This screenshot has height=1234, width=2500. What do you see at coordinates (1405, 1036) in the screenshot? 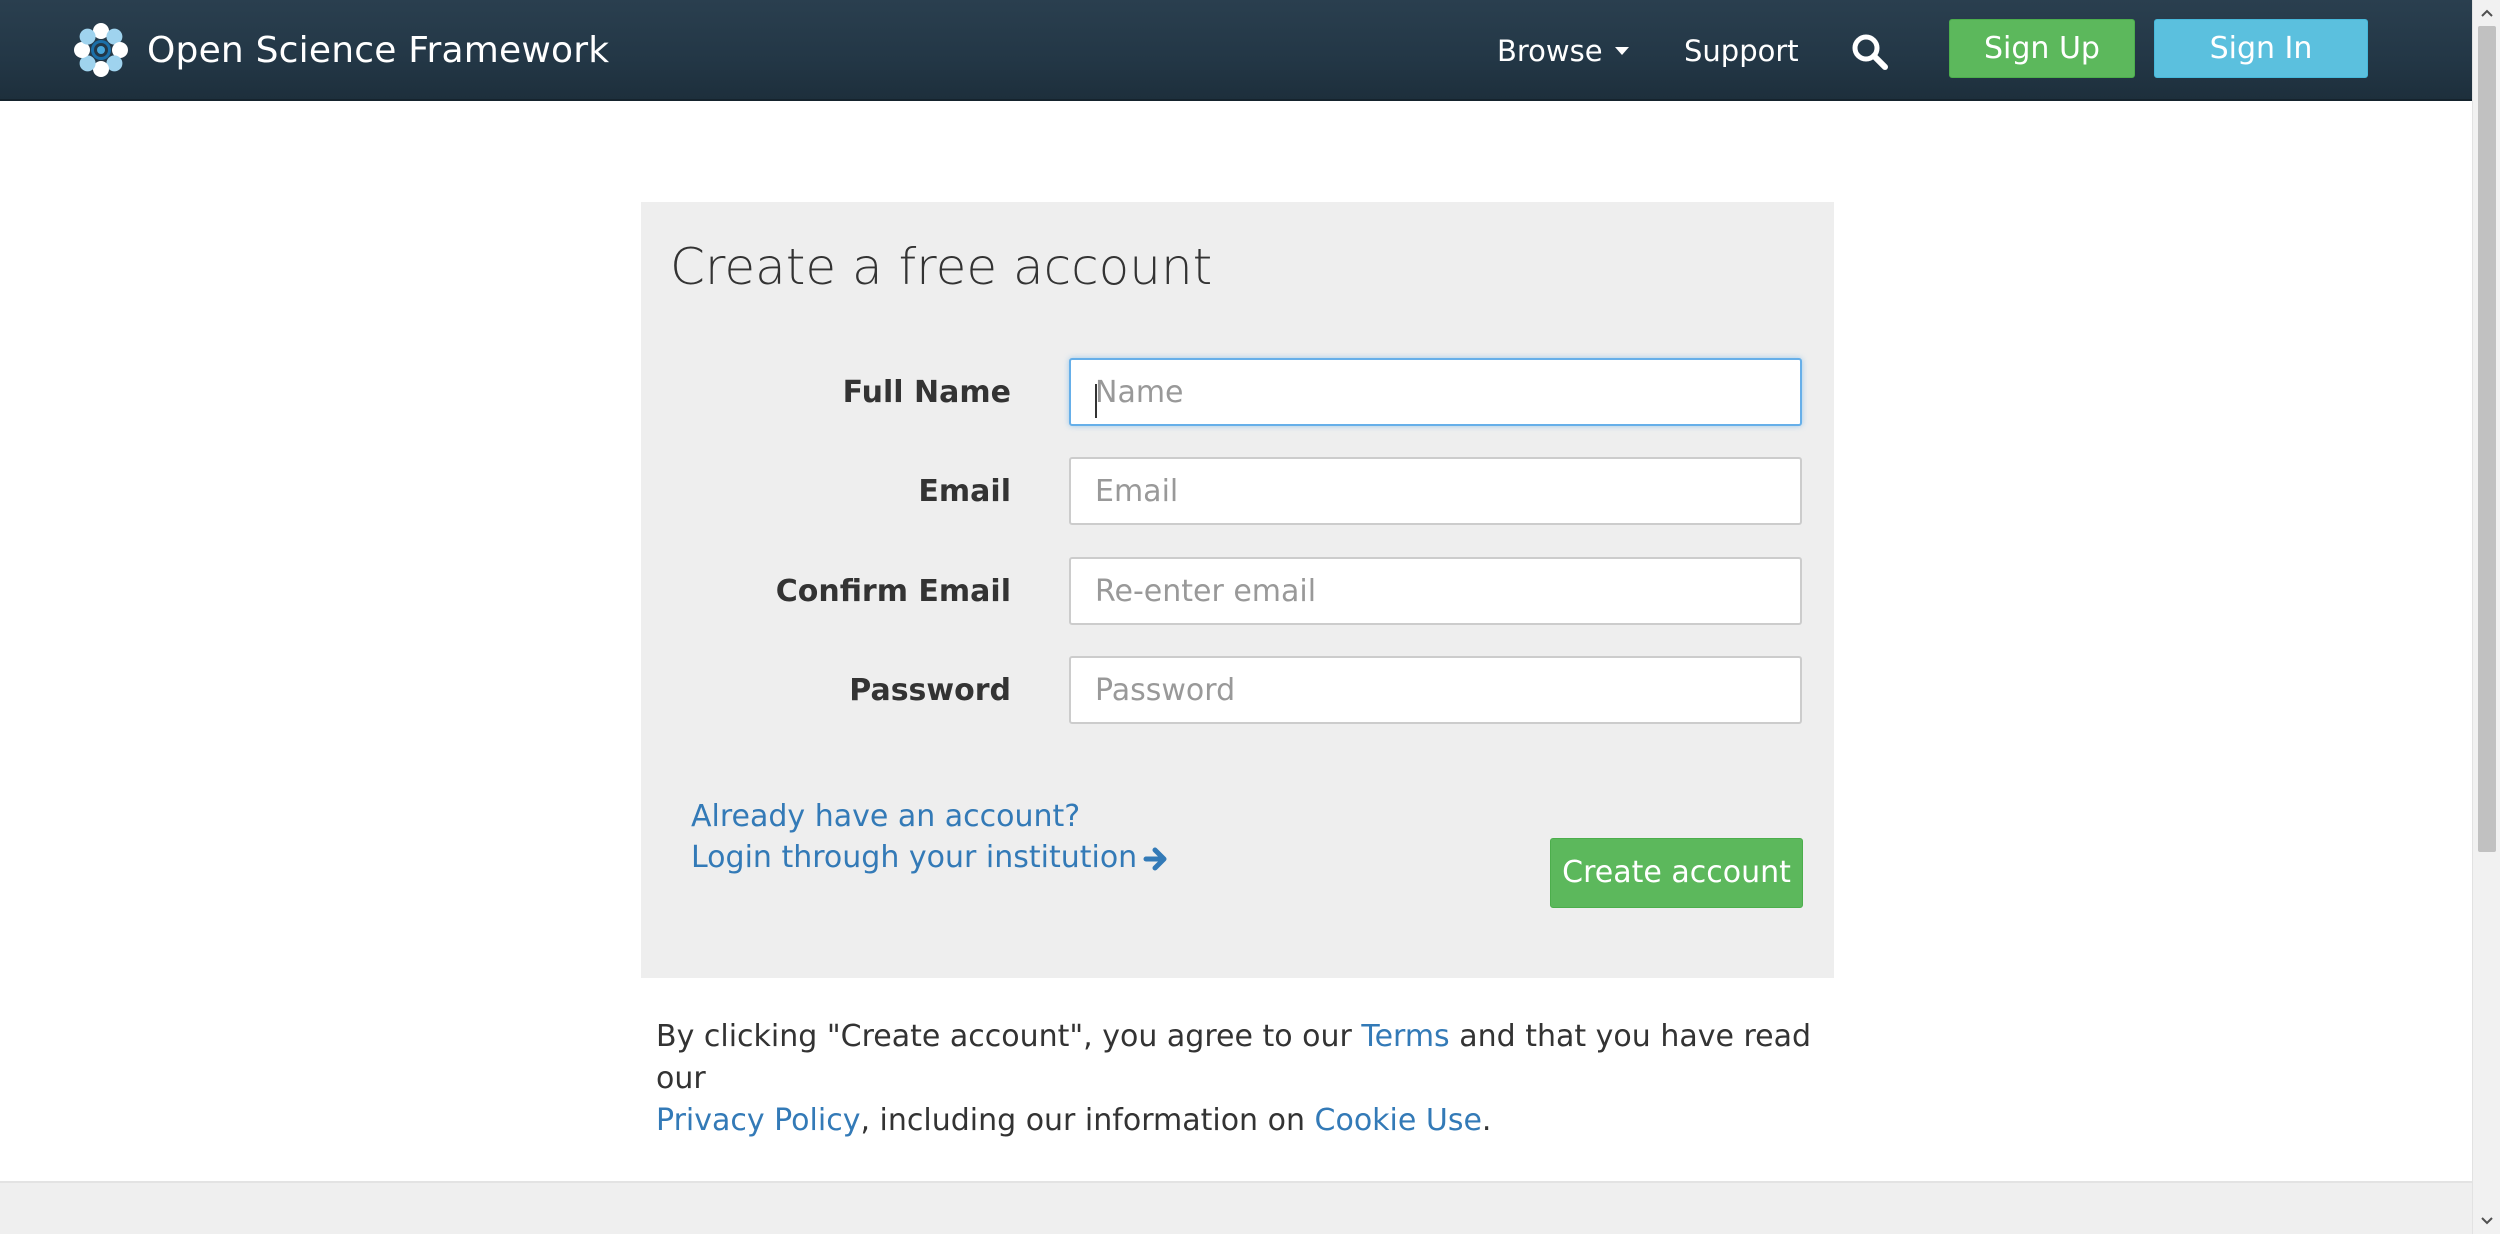
I see `terms-link: Terms` at bounding box center [1405, 1036].